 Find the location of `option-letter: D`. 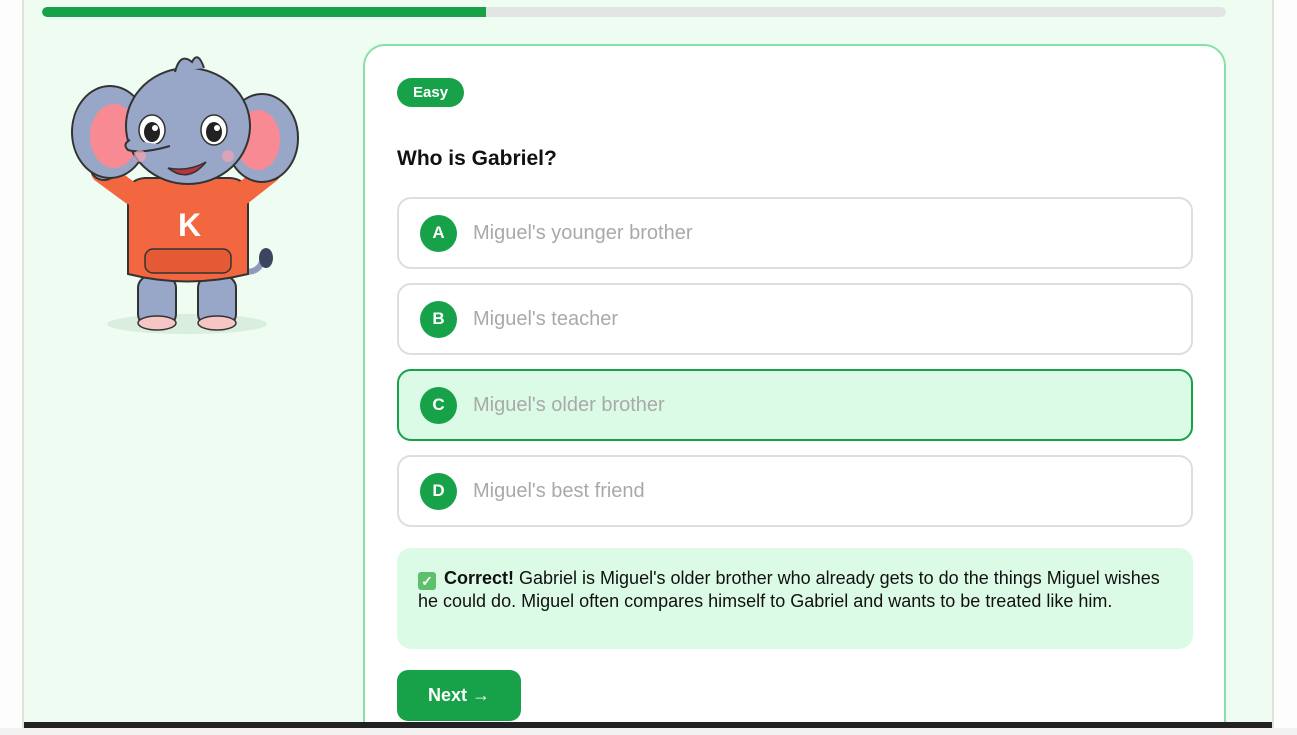

option-letter: D is located at coordinates (438, 491).